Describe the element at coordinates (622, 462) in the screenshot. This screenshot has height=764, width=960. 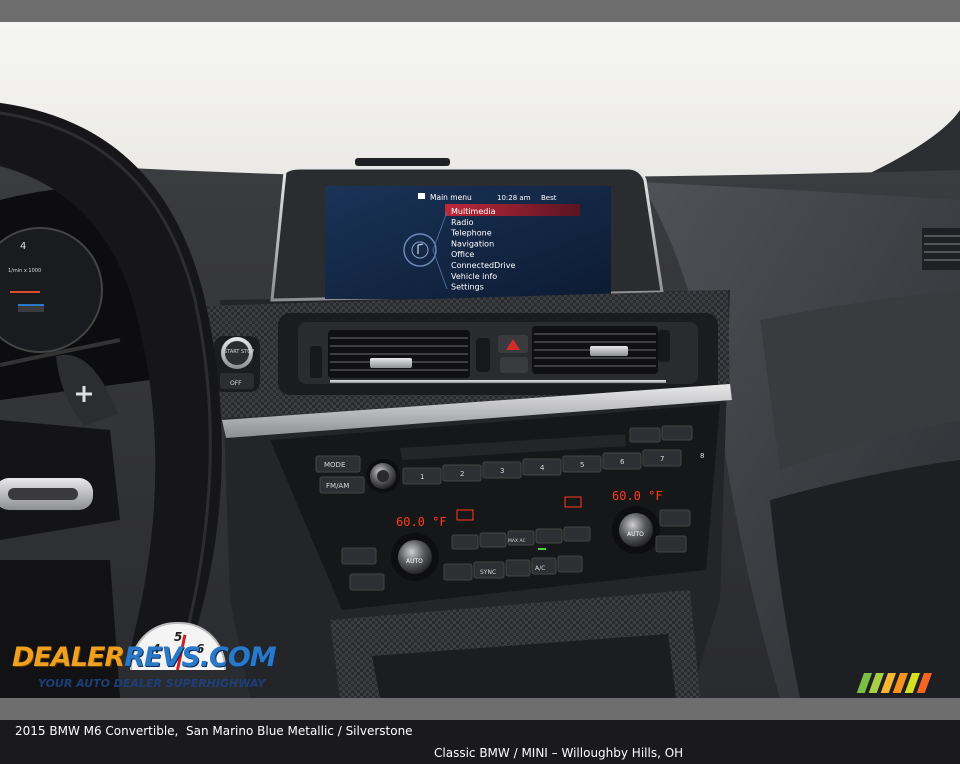
I see `preset-button-6: 6` at that location.